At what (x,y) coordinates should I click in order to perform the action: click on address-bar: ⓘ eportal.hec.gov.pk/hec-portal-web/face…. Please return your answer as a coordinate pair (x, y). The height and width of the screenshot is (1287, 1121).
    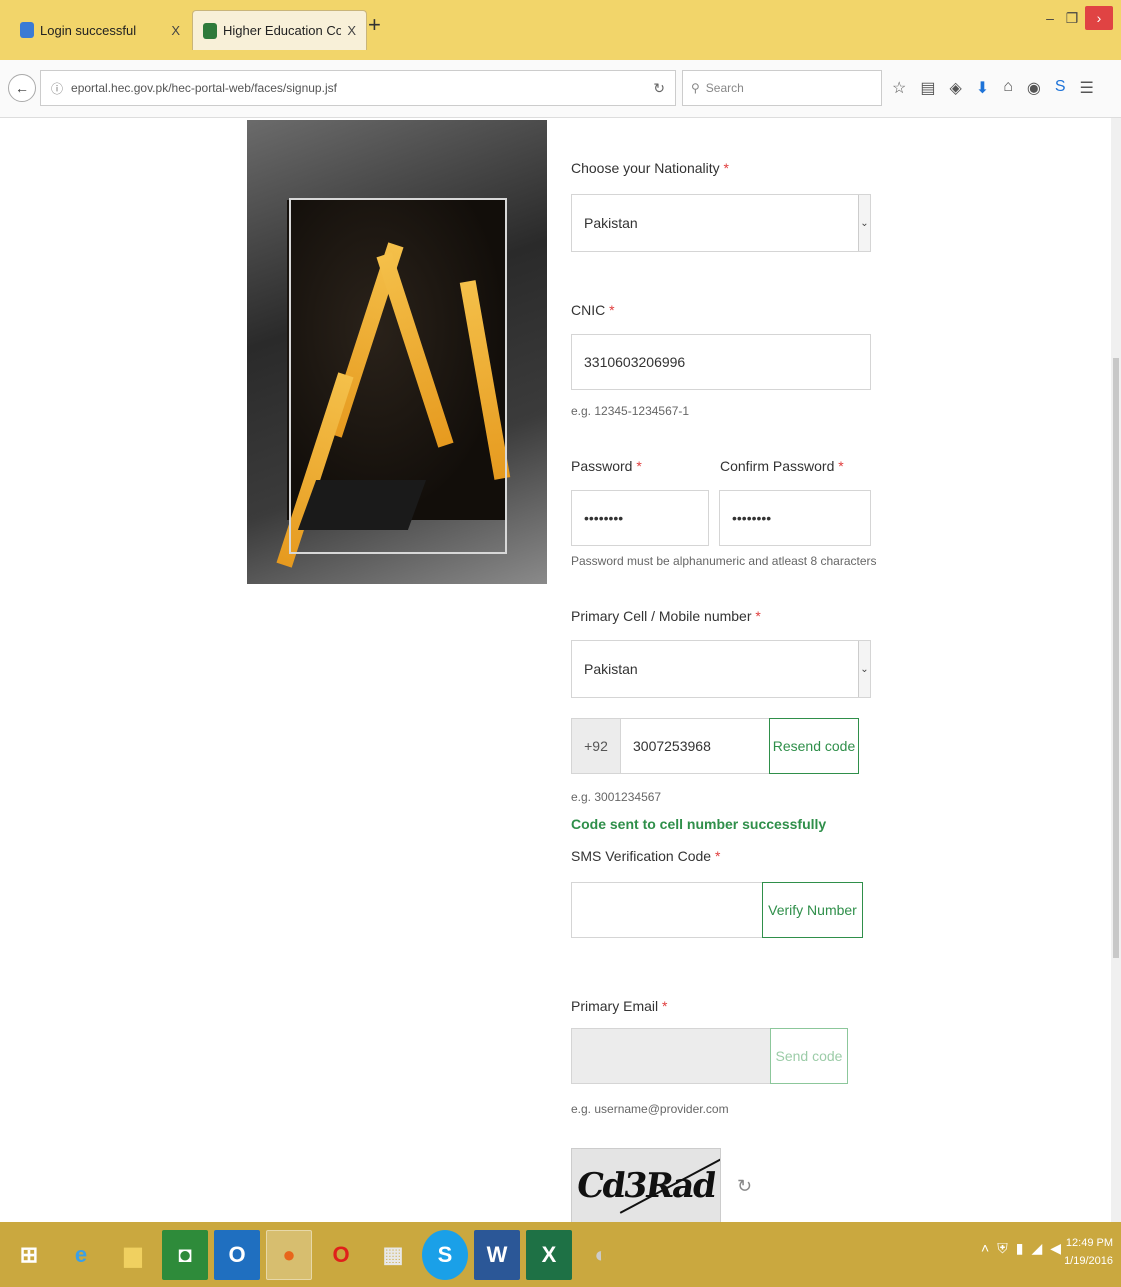
    Looking at the image, I should click on (358, 88).